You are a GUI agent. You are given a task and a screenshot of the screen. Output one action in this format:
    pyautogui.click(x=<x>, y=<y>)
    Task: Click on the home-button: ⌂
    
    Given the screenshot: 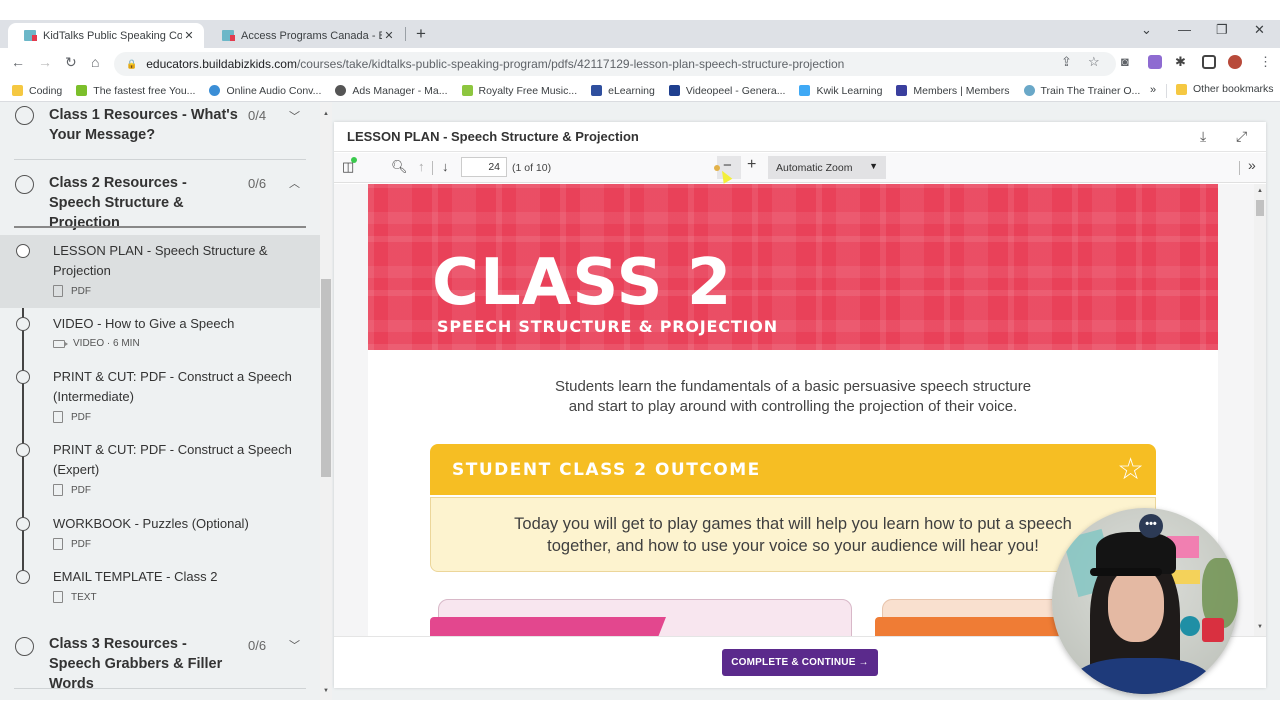 What is the action you would take?
    pyautogui.click(x=95, y=62)
    